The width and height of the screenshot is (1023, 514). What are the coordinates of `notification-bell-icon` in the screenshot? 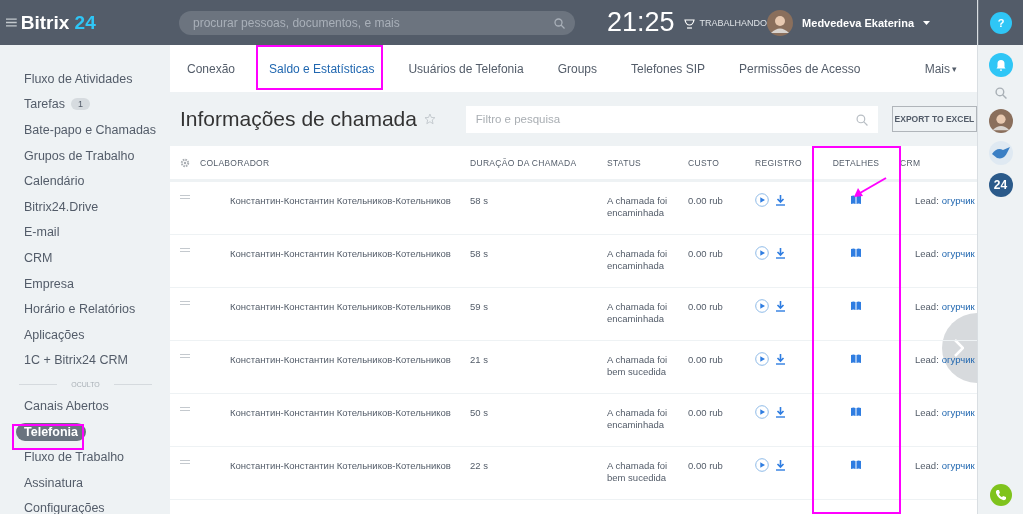 It's located at (1000, 65).